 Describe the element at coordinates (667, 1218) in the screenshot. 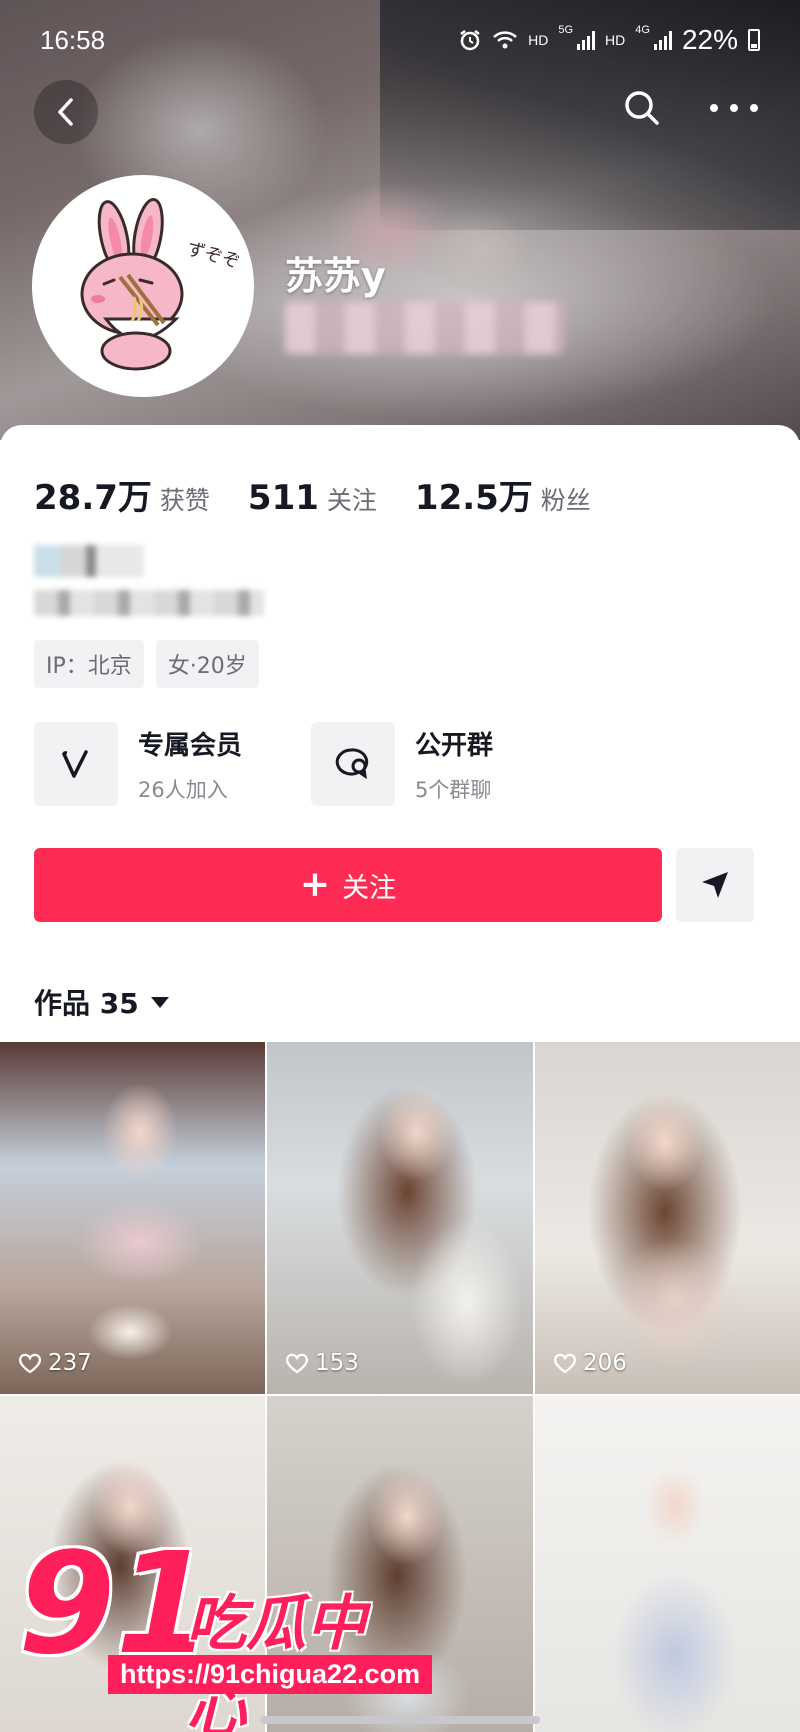

I see `video-tile: 206` at that location.